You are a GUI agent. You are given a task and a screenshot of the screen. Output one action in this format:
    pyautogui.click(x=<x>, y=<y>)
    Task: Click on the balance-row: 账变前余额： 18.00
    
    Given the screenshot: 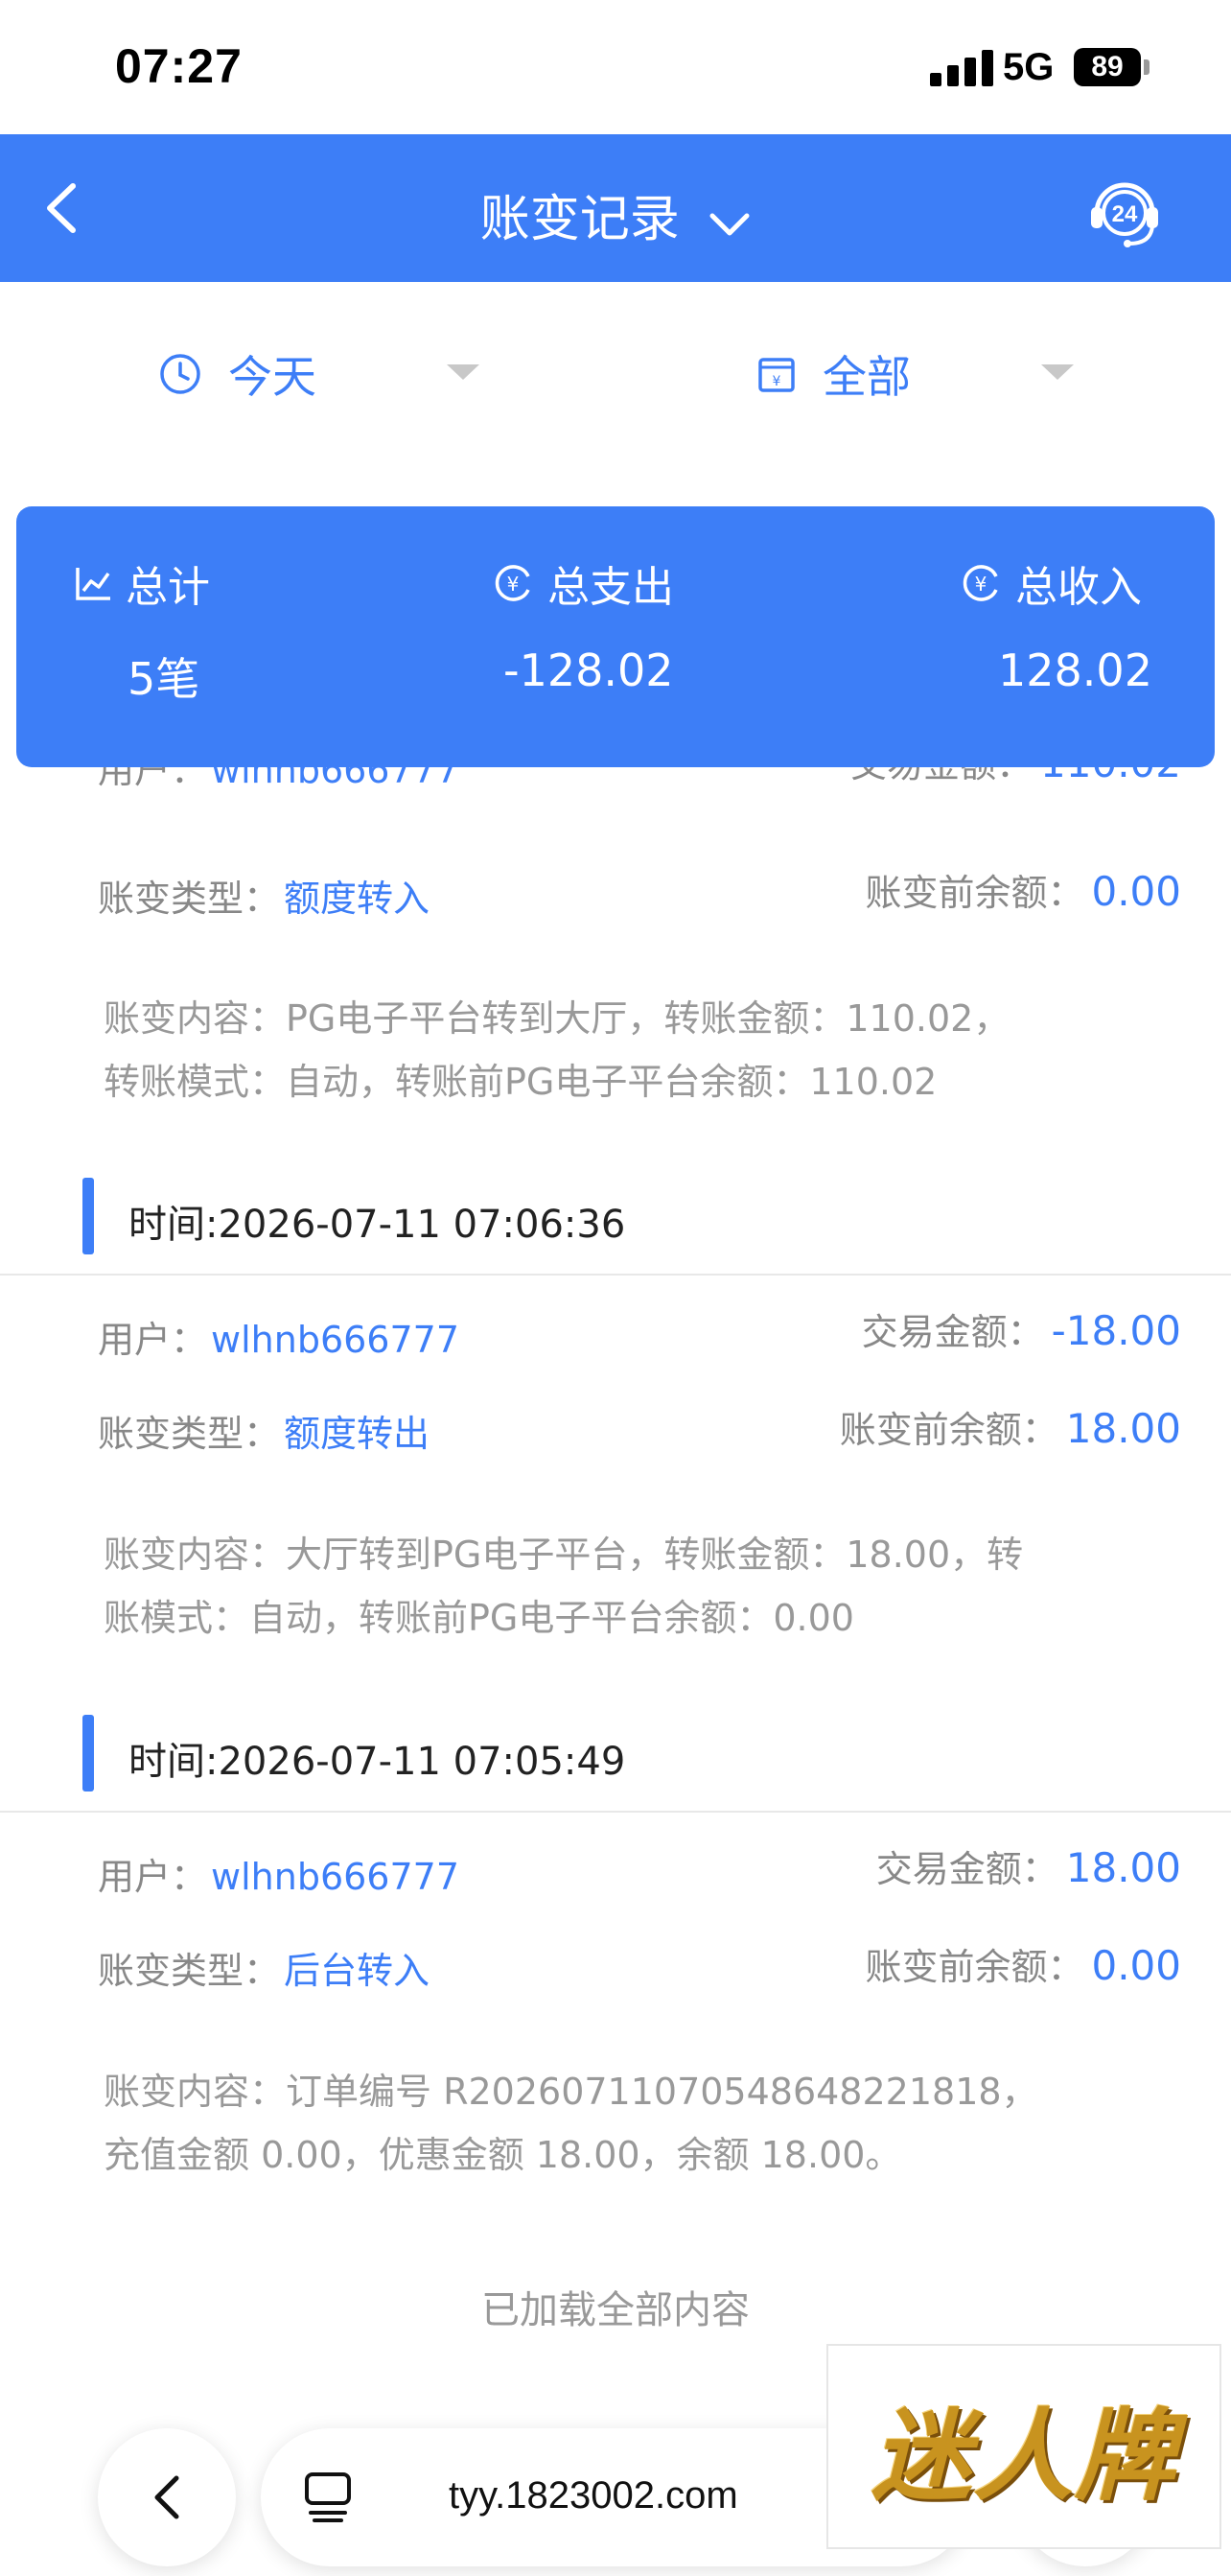 What is the action you would take?
    pyautogui.click(x=1010, y=1428)
    